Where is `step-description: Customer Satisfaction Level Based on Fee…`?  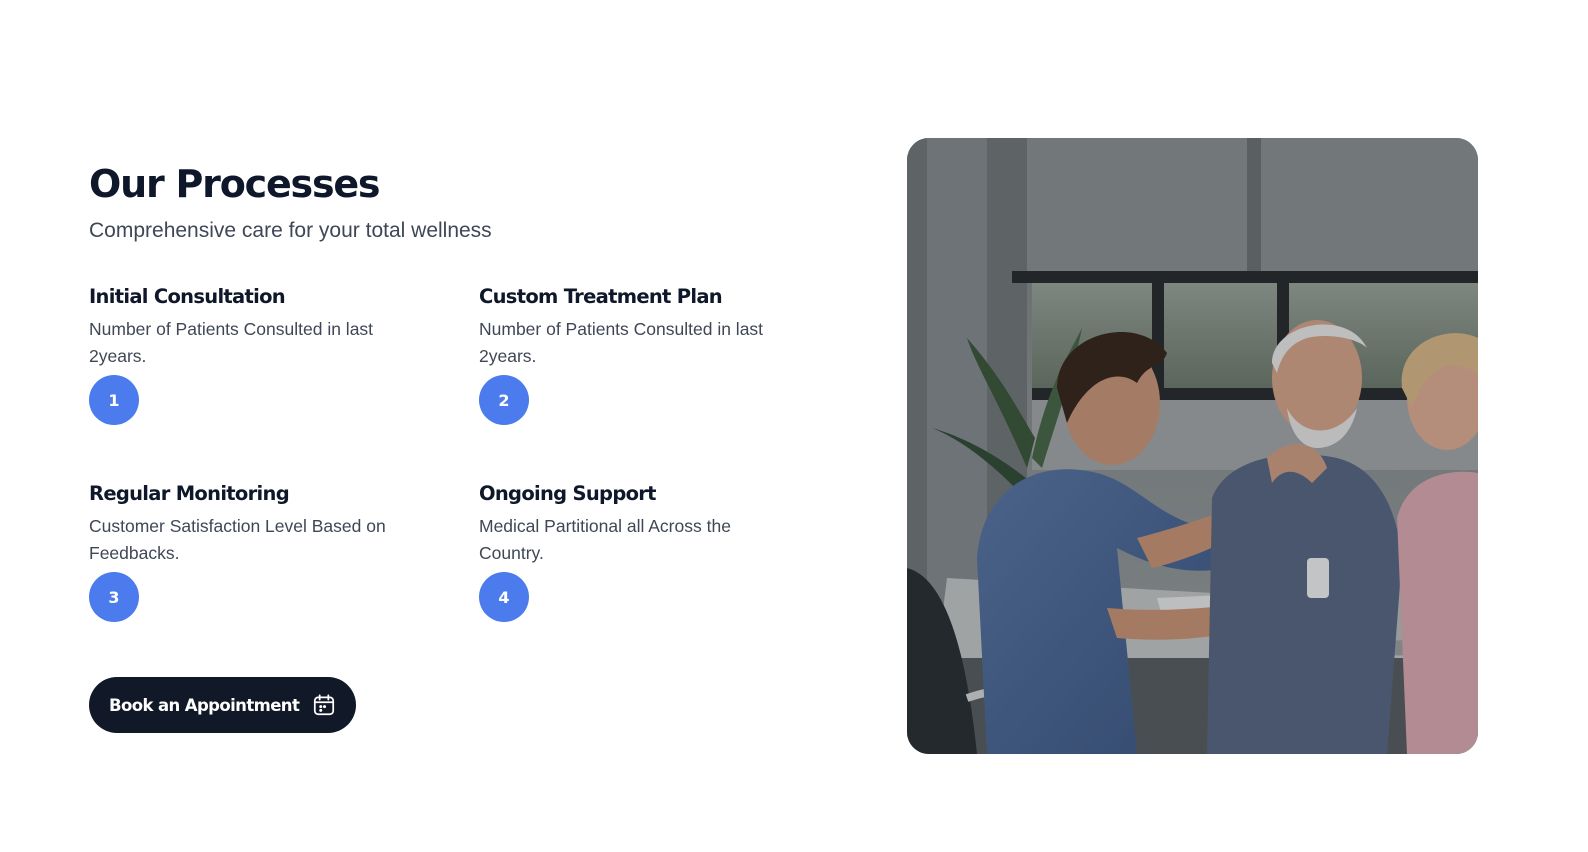
step-description: Customer Satisfaction Level Based on Fee… is located at coordinates (237, 539).